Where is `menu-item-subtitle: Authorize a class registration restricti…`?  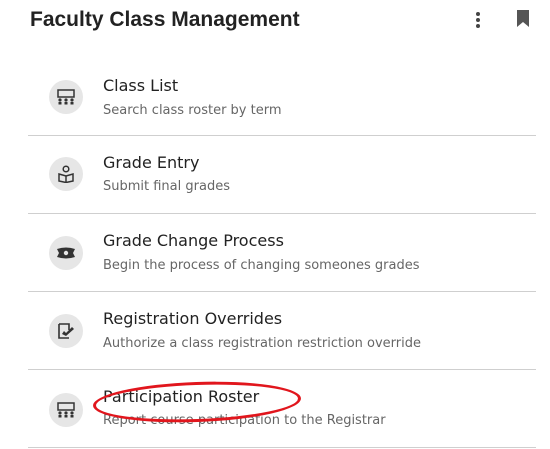
menu-item-subtitle: Authorize a class registration restricti… is located at coordinates (262, 343).